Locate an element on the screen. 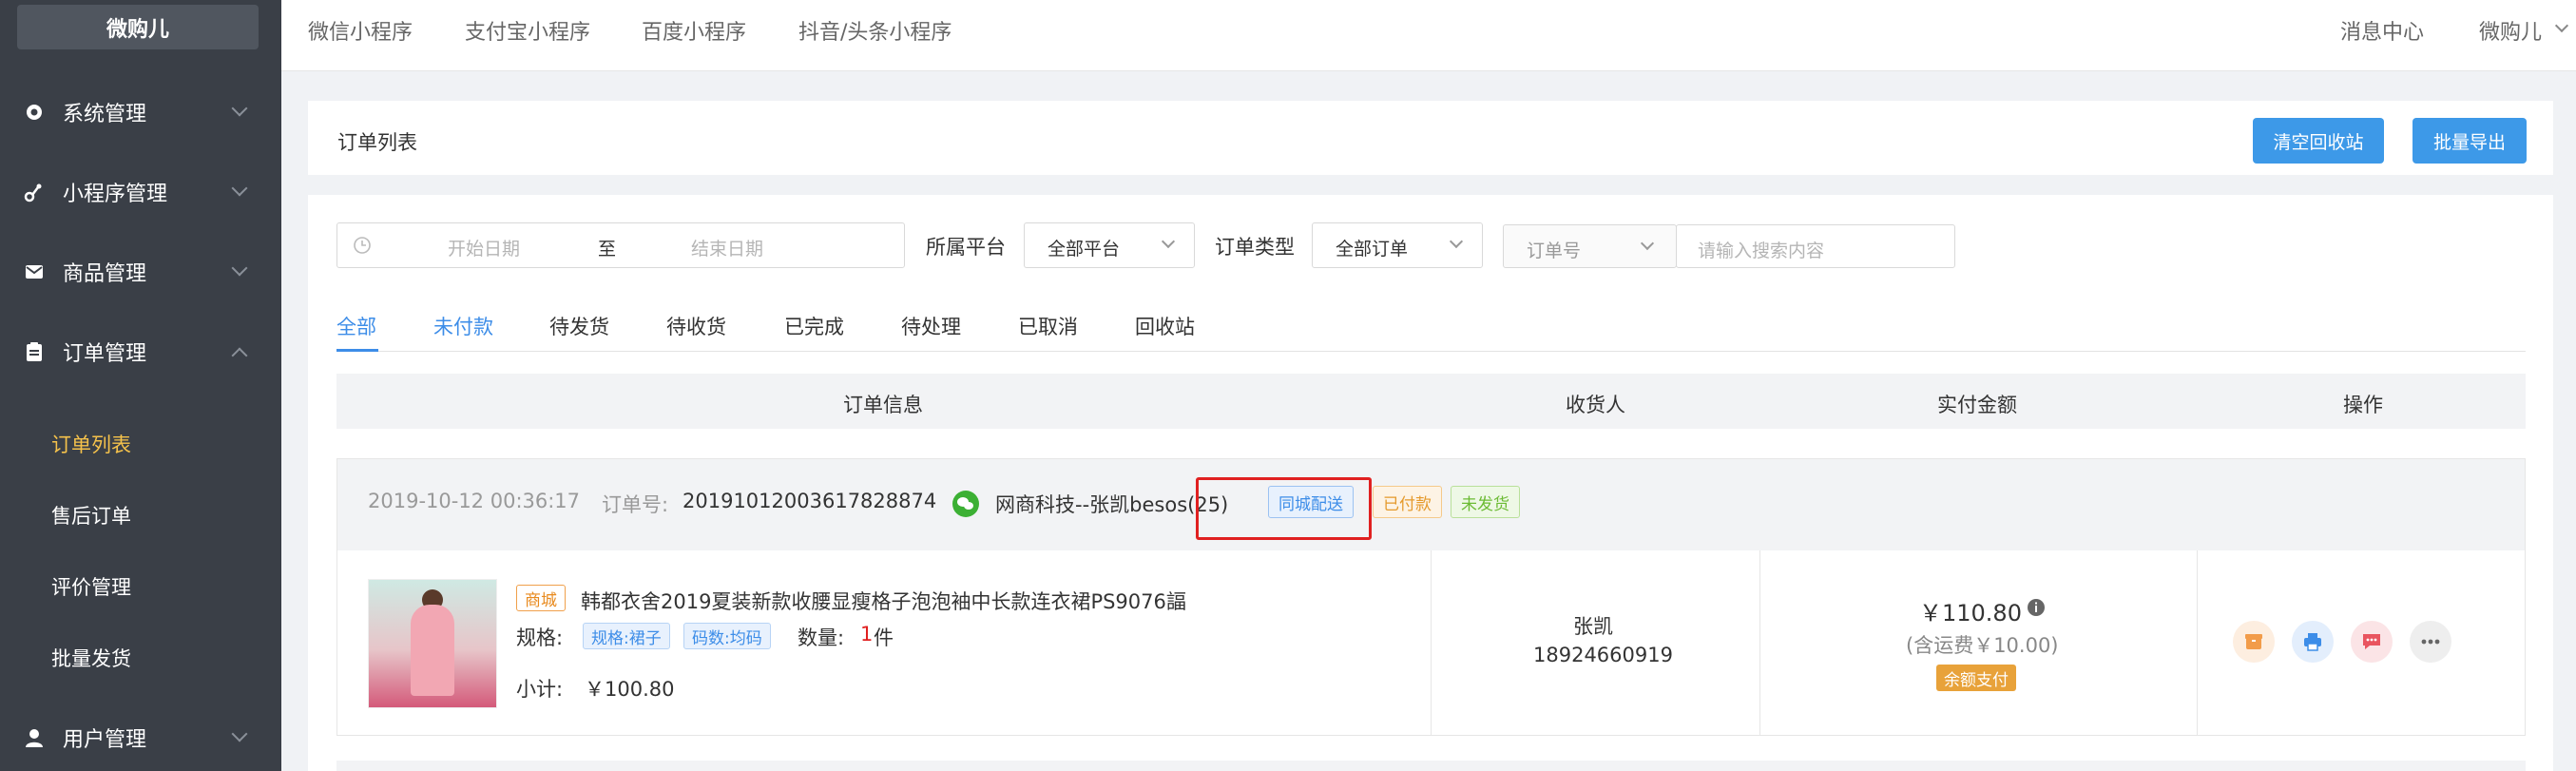 This screenshot has height=771, width=2576. message-icon is located at coordinates (2372, 642).